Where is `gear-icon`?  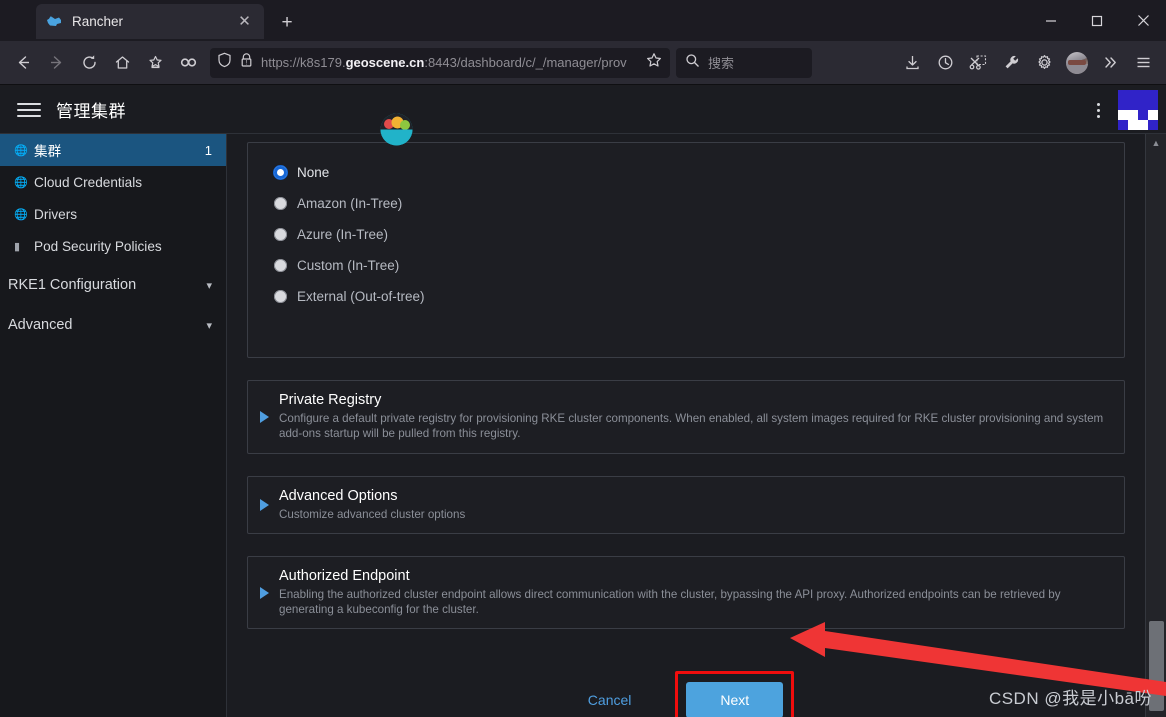
gear-icon is located at coordinates (1044, 63).